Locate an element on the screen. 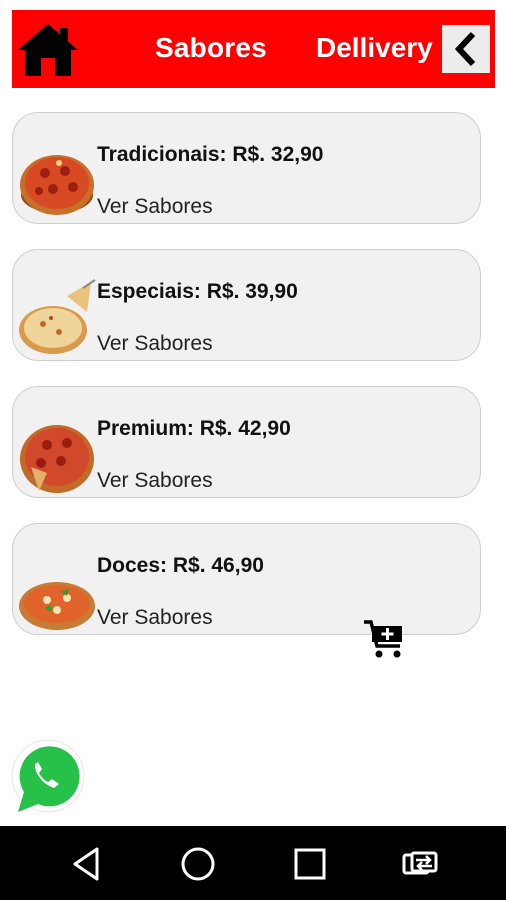  home-icon is located at coordinates (48, 50).